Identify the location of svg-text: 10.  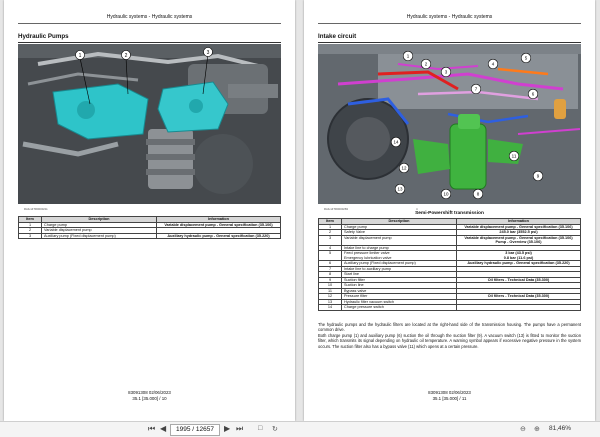
(446, 194).